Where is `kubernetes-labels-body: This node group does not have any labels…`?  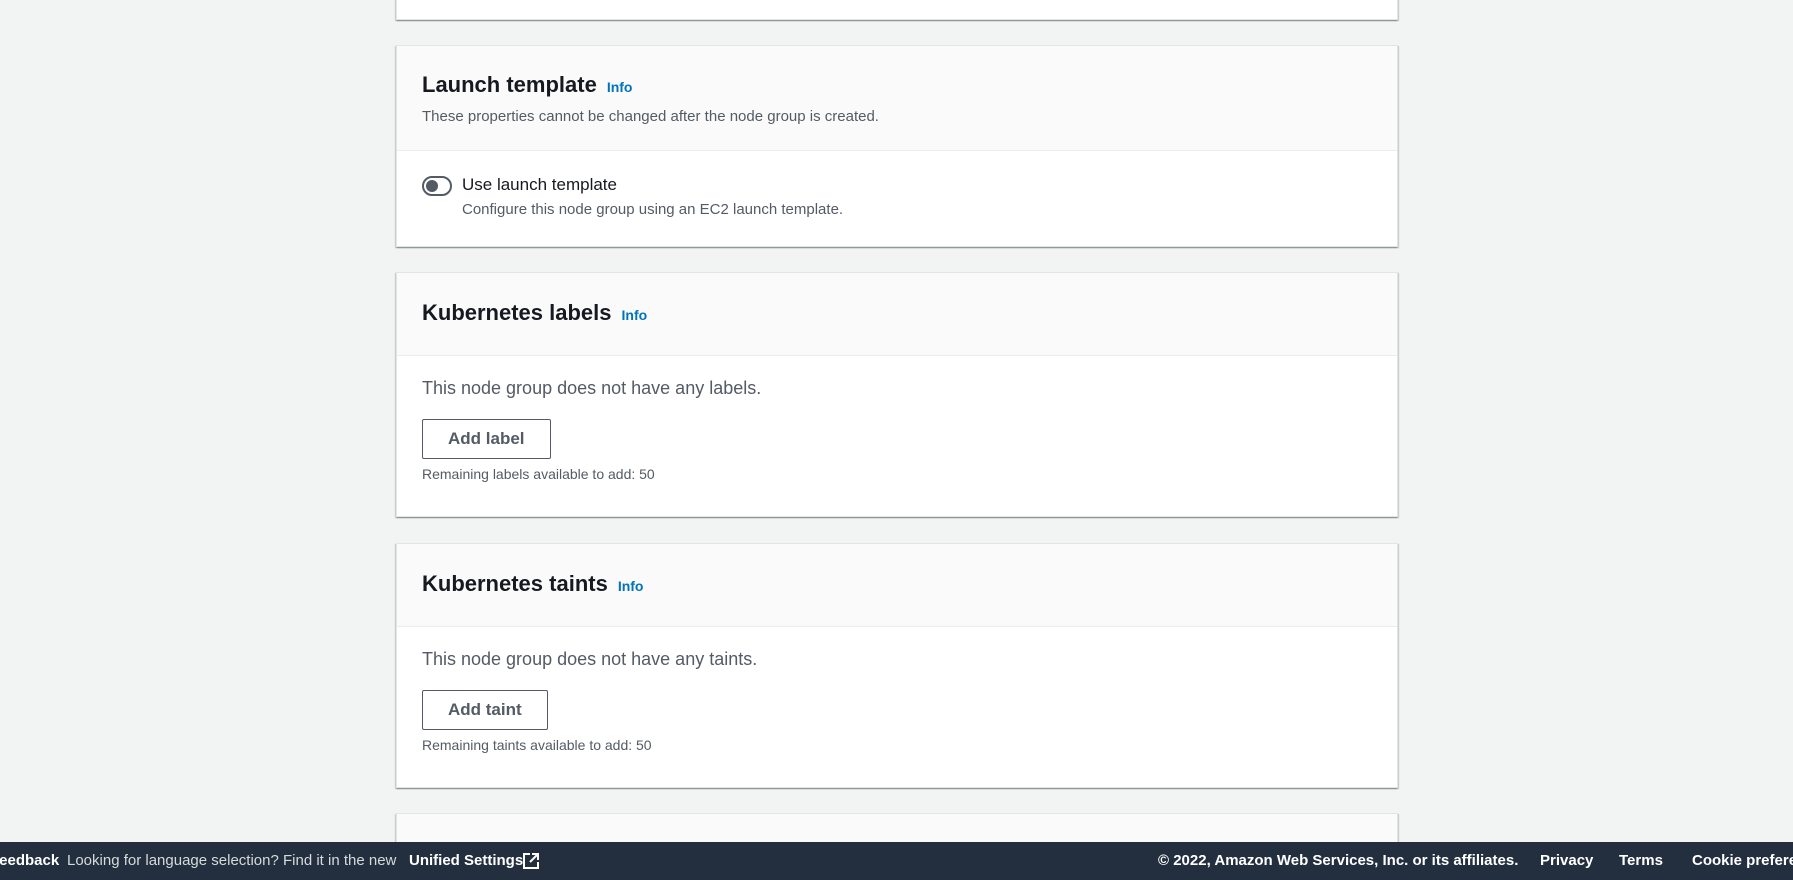 kubernetes-labels-body: This node group does not have any labels… is located at coordinates (897, 419).